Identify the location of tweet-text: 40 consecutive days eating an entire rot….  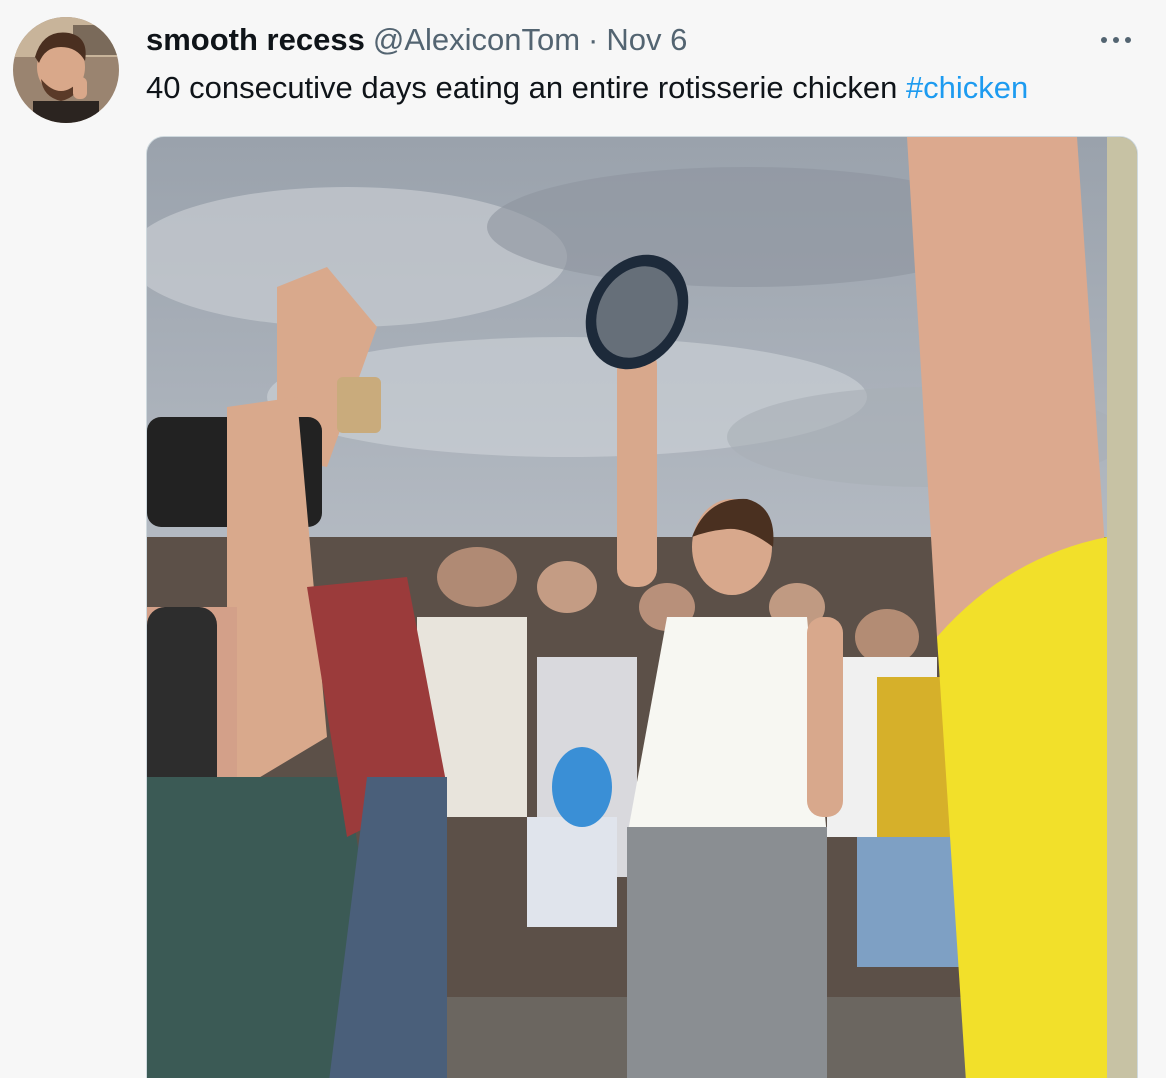
(587, 88).